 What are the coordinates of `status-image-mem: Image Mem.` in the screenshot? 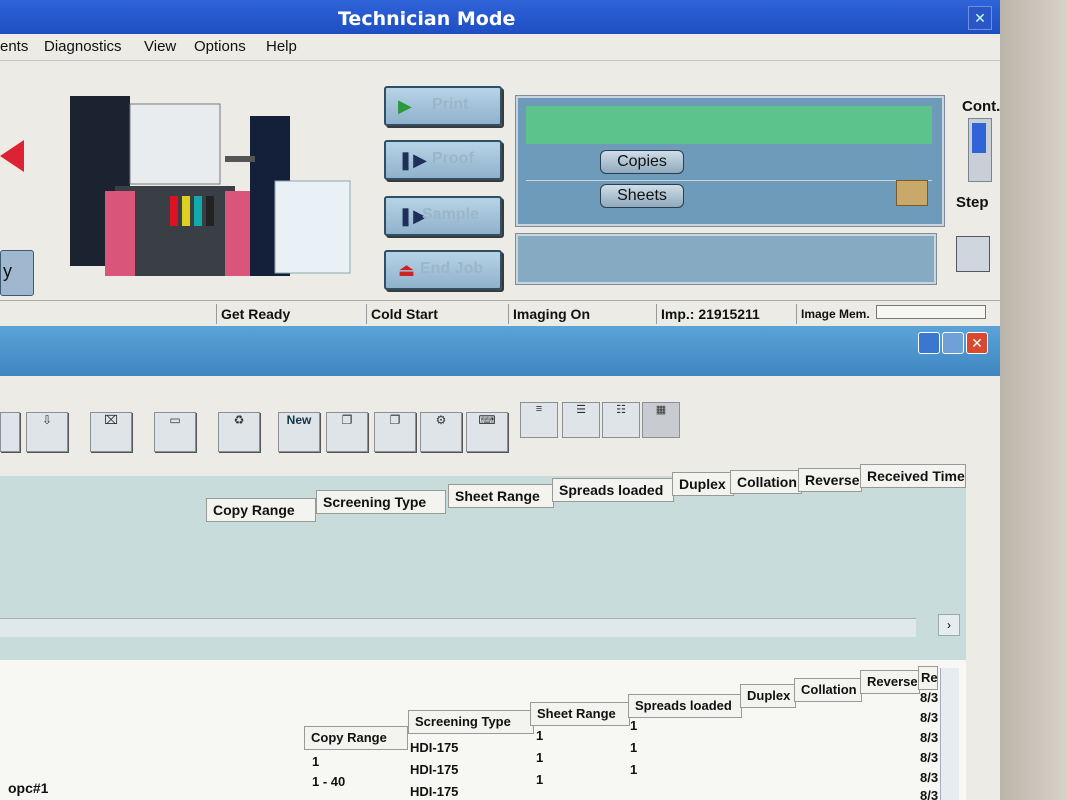 It's located at (836, 314).